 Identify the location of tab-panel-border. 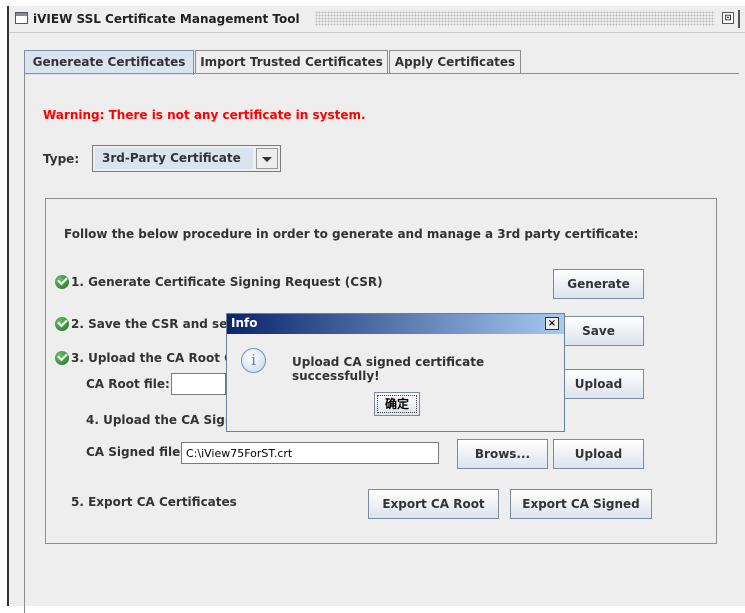
(381, 73).